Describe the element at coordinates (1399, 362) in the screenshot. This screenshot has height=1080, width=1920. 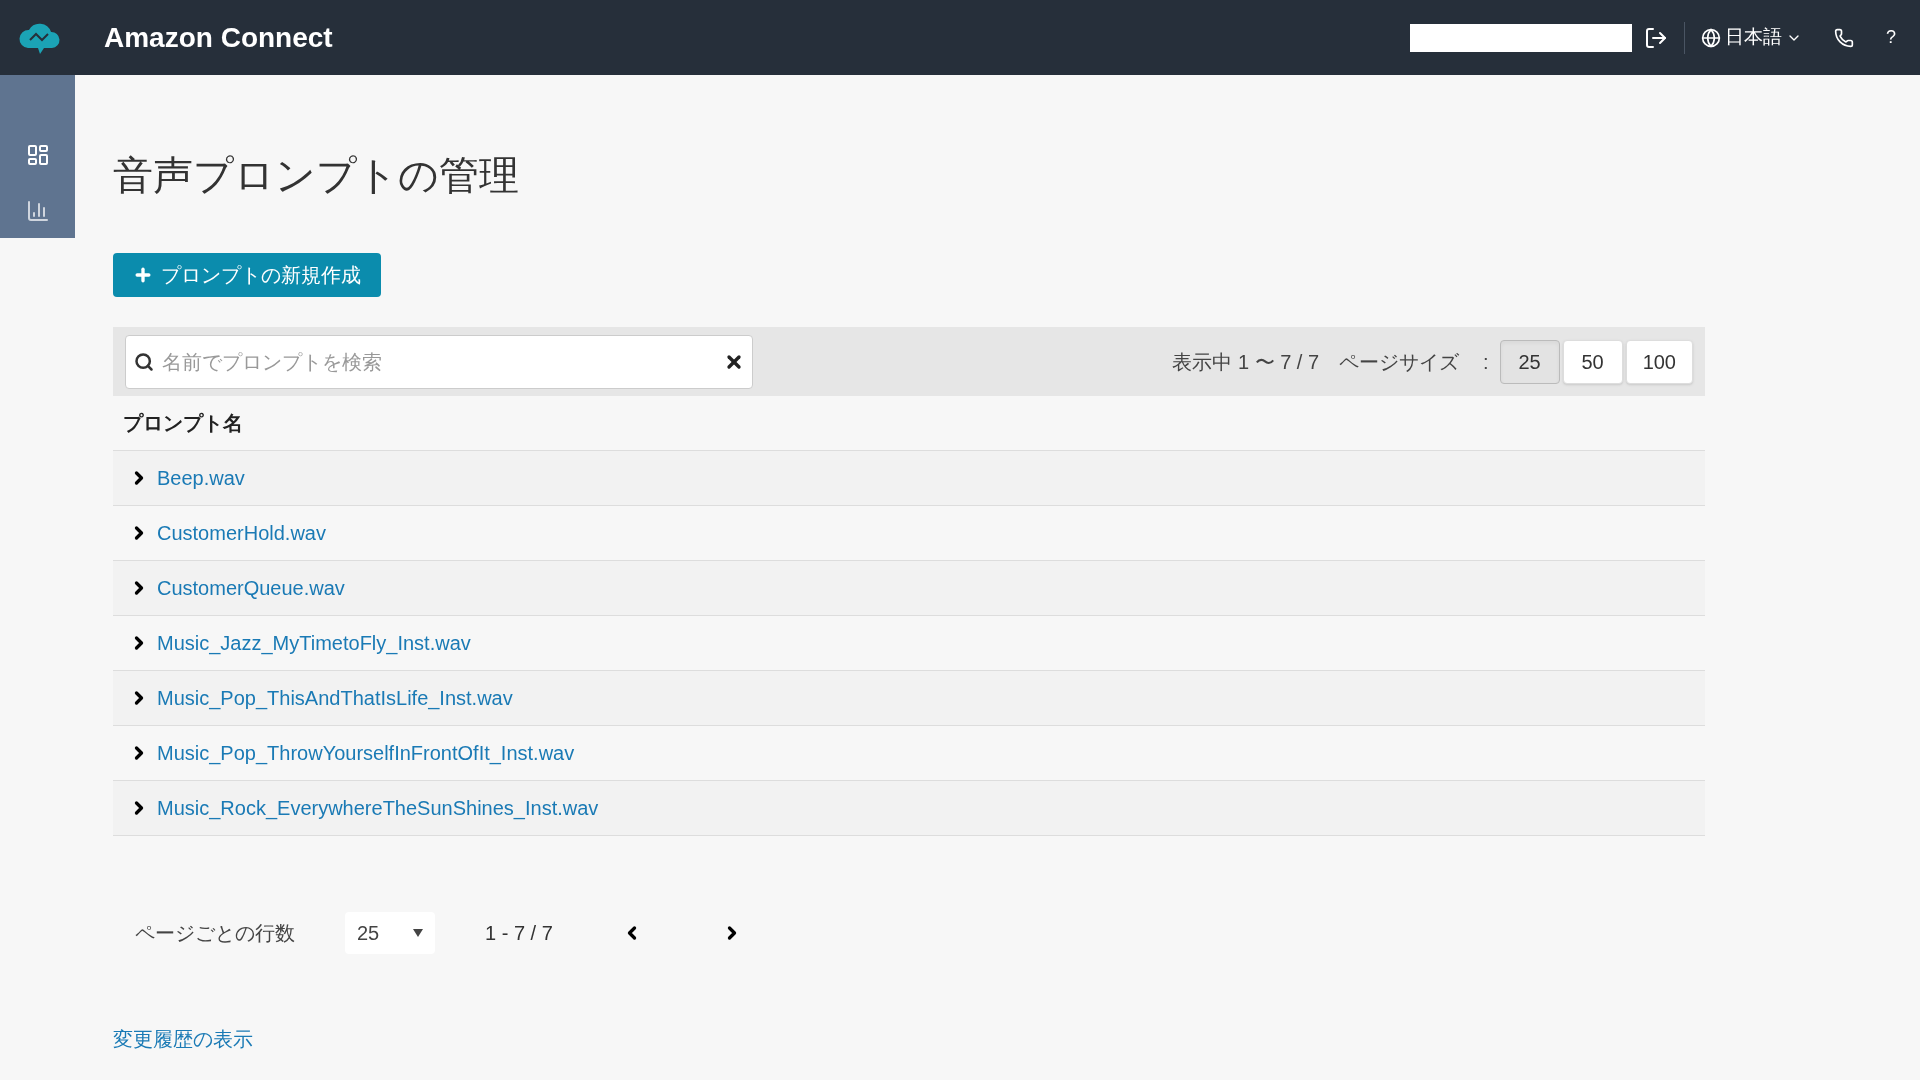
I see `page-size-label: ページサイズ` at that location.